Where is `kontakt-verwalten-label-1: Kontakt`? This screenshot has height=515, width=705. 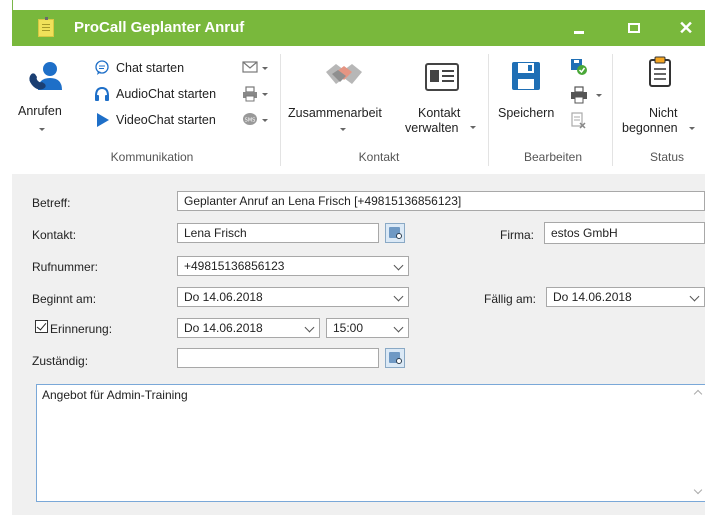 kontakt-verwalten-label-1: Kontakt is located at coordinates (439, 113).